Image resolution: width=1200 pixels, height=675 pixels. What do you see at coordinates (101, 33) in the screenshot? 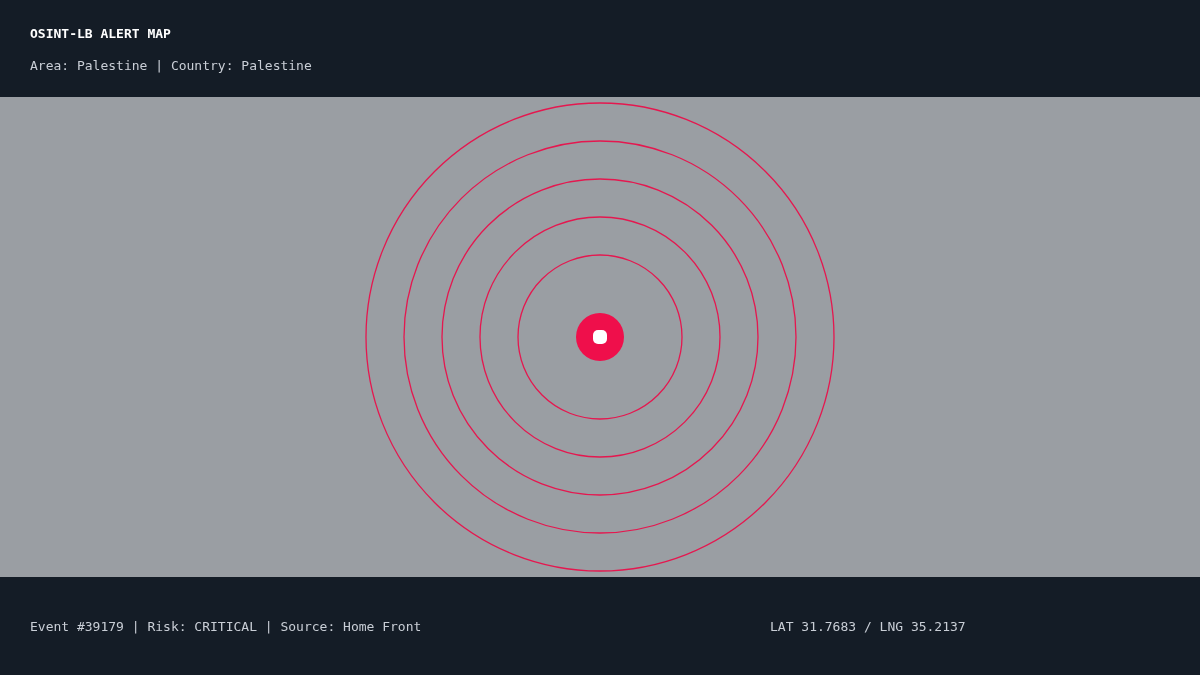
I see `app-title: OSINT-LB ALERT MAP` at bounding box center [101, 33].